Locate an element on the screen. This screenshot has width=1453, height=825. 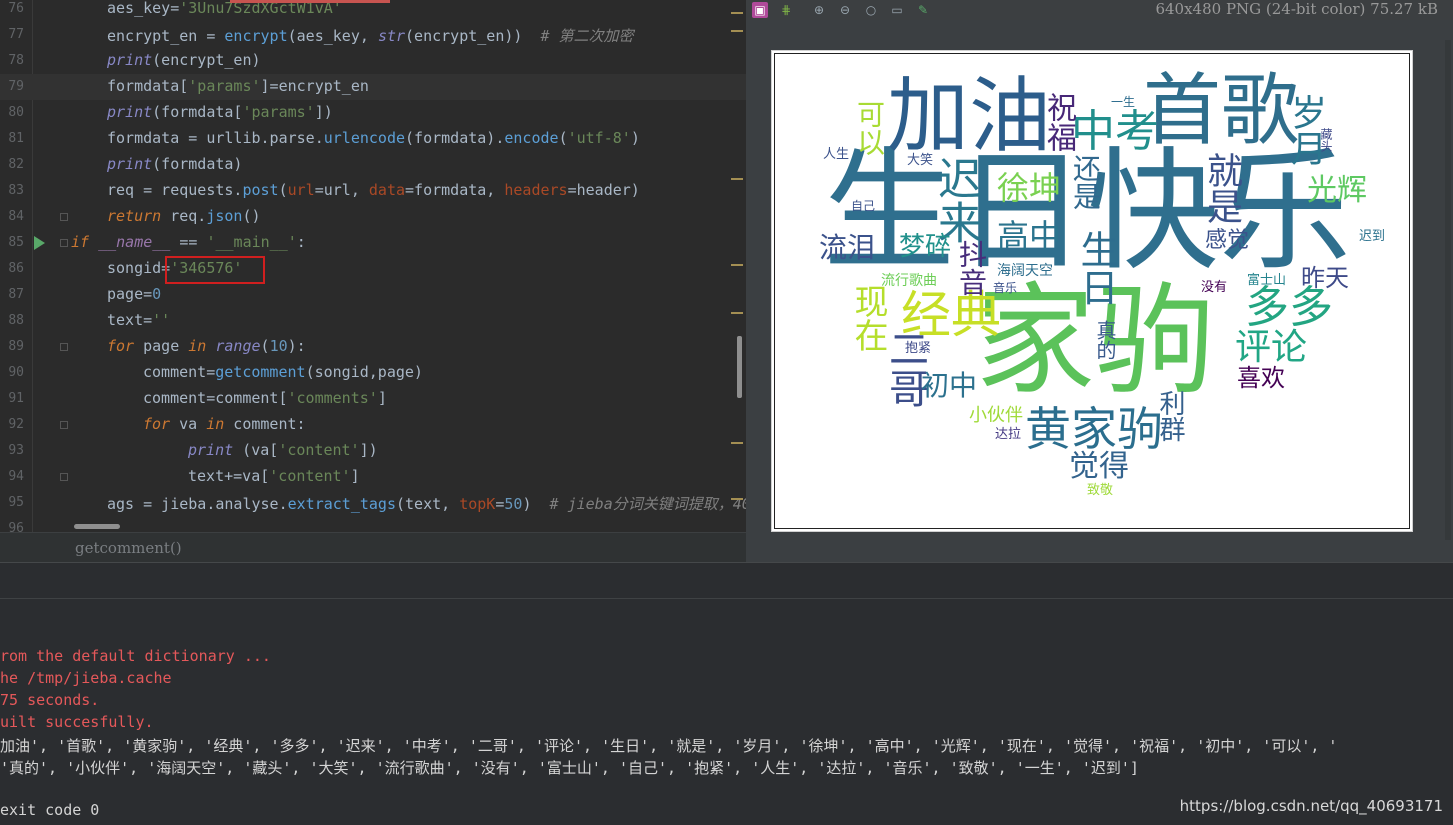
code-text: return req.json() is located at coordinates (184, 216).